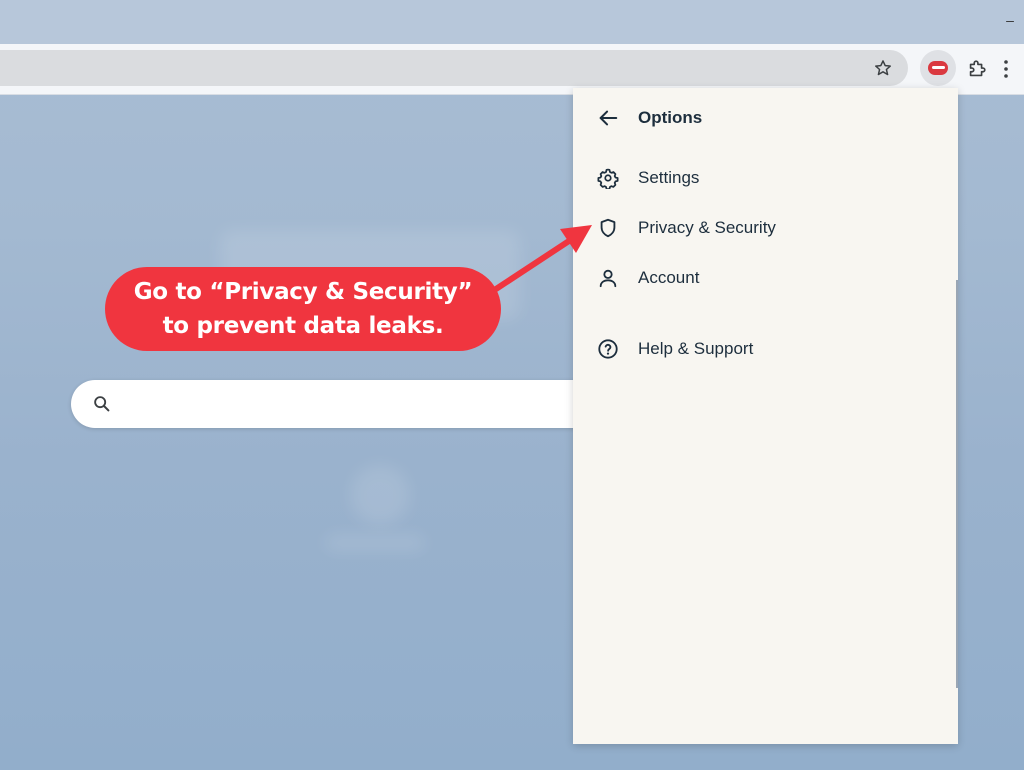 The width and height of the screenshot is (1024, 770). What do you see at coordinates (608, 118) in the screenshot?
I see `arrow-left-icon` at bounding box center [608, 118].